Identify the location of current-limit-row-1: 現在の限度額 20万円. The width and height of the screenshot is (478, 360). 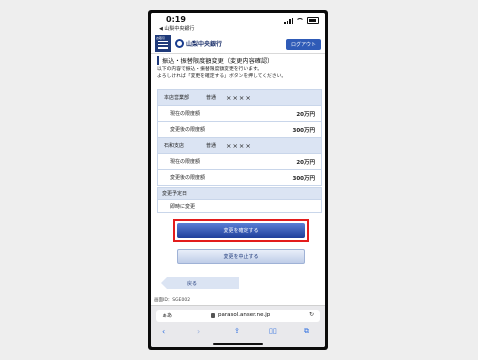
(239, 114).